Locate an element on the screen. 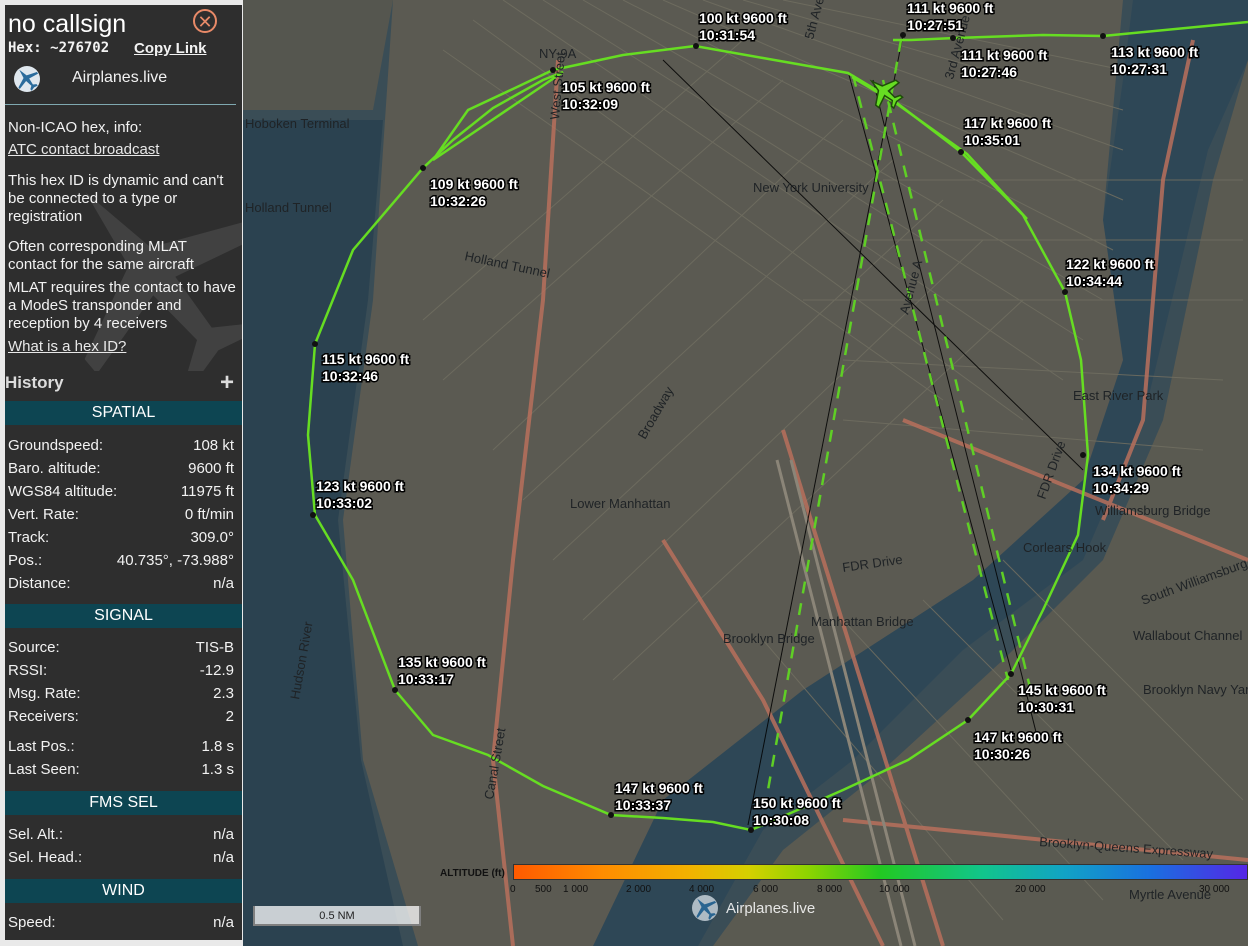 This screenshot has width=1248, height=946. info-row-label: Sel. Head.: is located at coordinates (45, 857).